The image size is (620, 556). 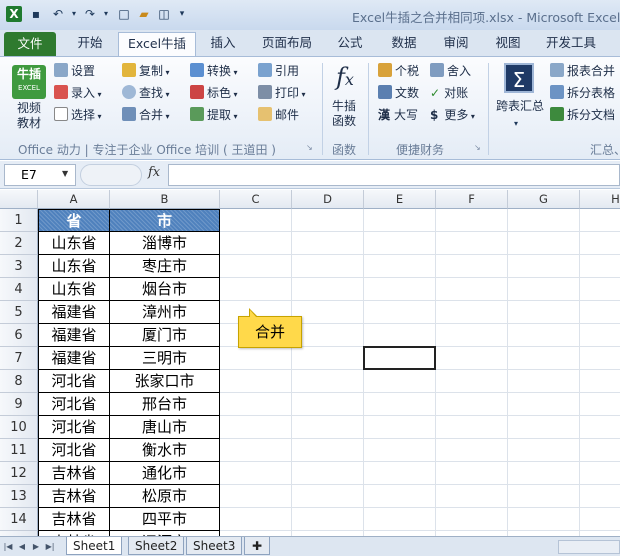 I want to click on first-sheet-icon: |◀, so click(x=8, y=546).